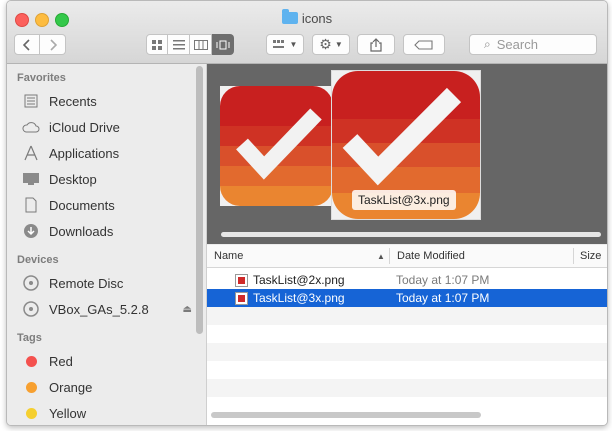 Image resolution: width=612 pixels, height=431 pixels. Describe the element at coordinates (299, 280) in the screenshot. I see `file-name: TaskList@2x.png` at that location.